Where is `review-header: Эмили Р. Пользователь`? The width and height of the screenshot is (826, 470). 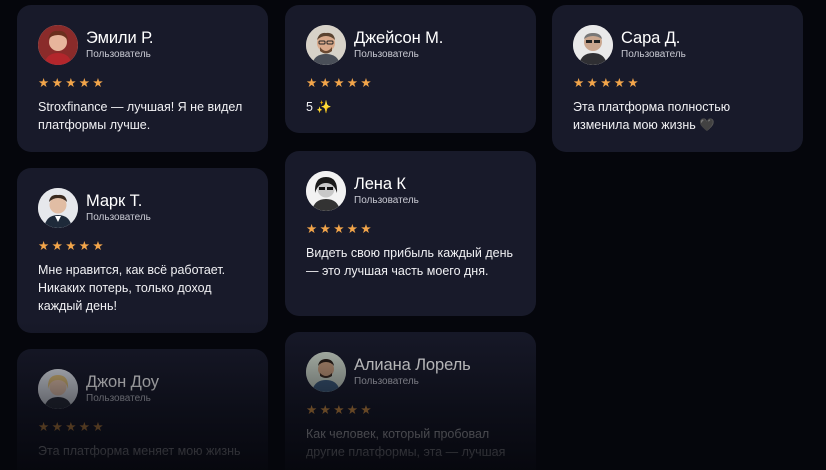
review-header: Эмили Р. Пользователь is located at coordinates (142, 45).